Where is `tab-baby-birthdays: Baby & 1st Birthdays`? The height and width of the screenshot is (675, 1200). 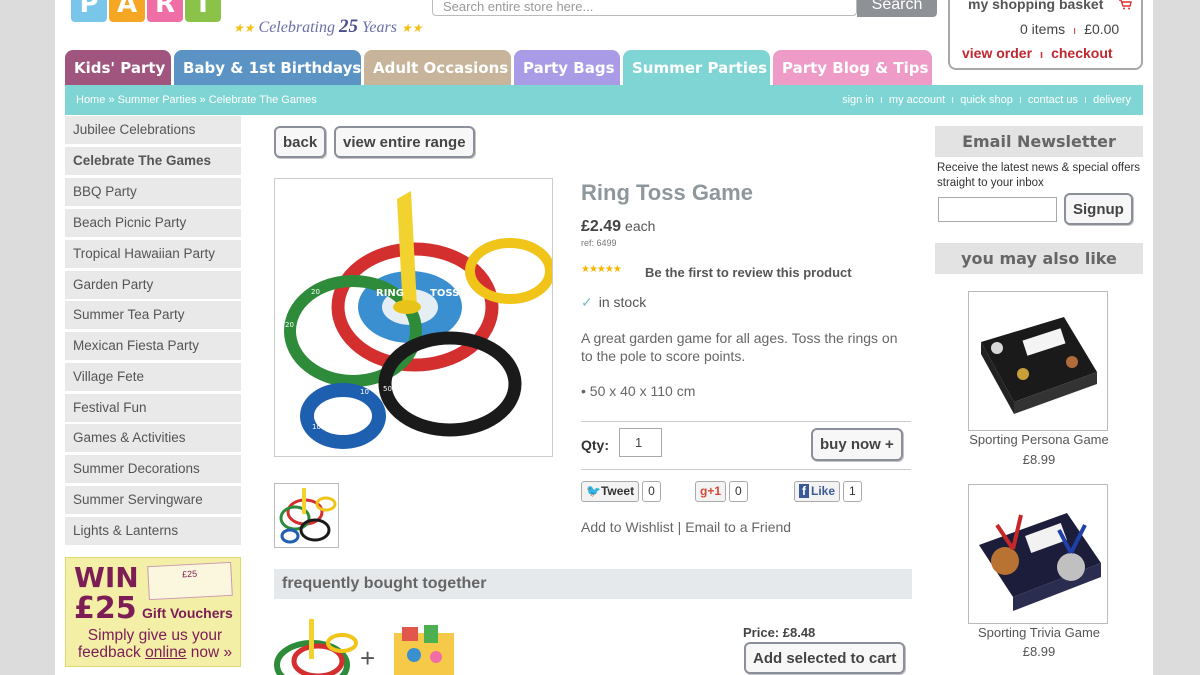
tab-baby-birthdays: Baby & 1st Birthdays is located at coordinates (267, 67).